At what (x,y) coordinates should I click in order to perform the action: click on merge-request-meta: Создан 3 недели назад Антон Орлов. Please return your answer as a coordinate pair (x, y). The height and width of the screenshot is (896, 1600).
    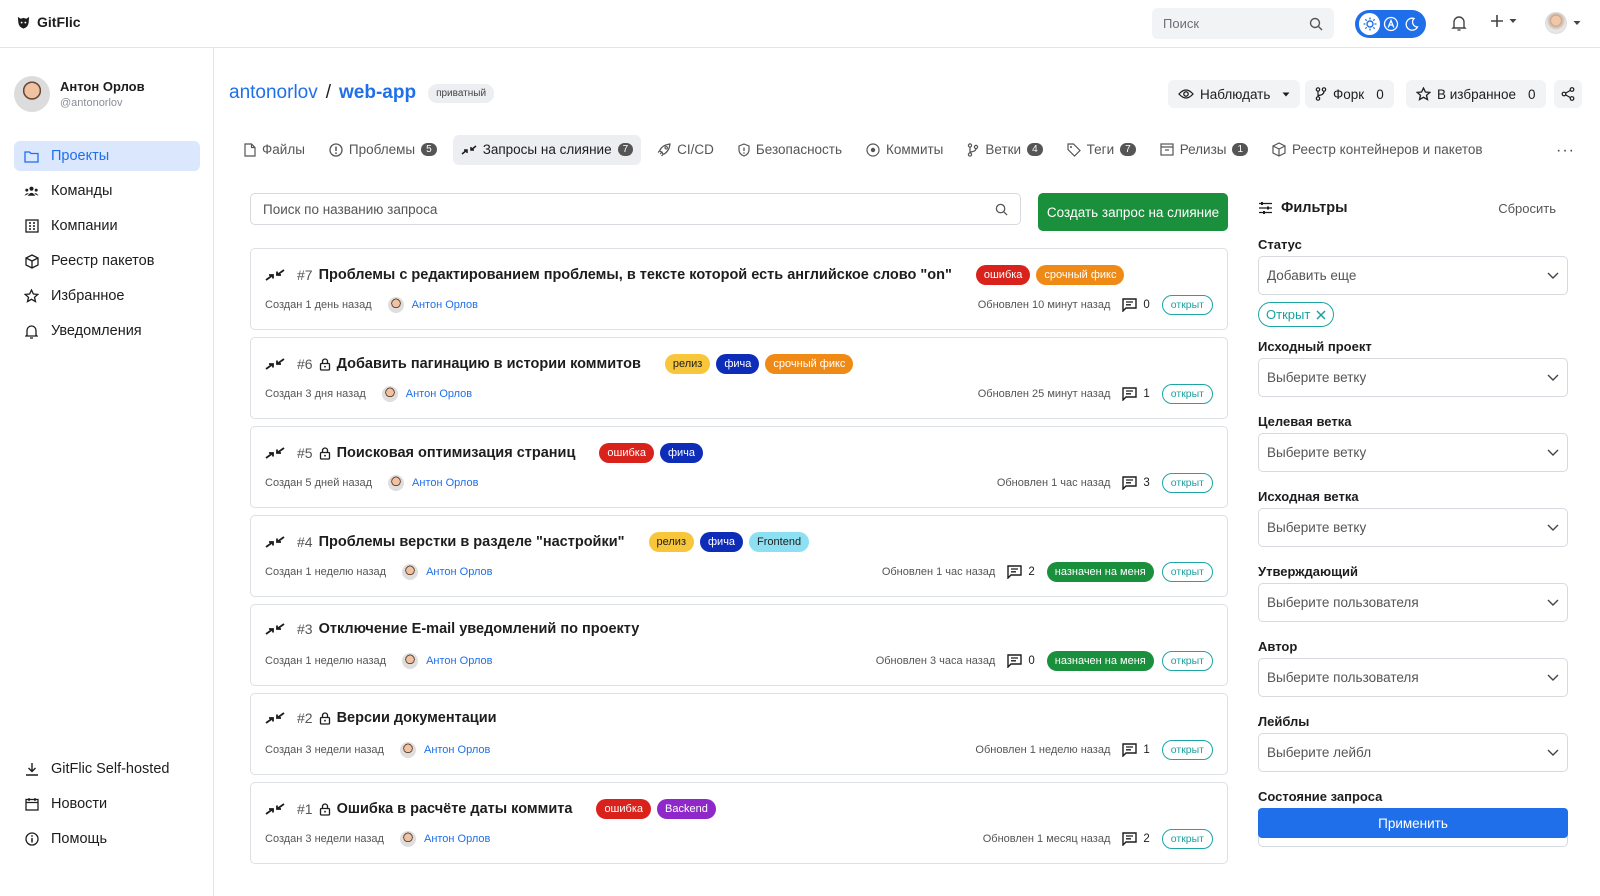
    Looking at the image, I should click on (377, 839).